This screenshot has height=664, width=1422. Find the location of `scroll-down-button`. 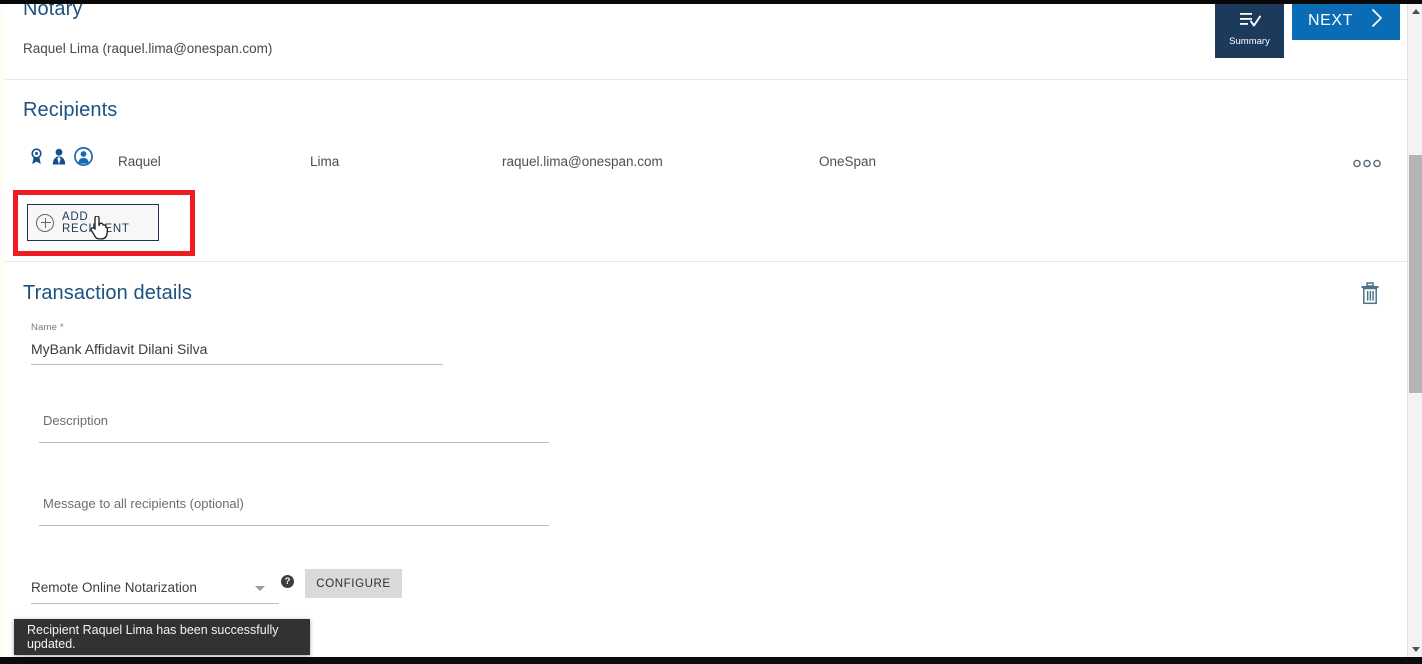

scroll-down-button is located at coordinates (1415, 649).